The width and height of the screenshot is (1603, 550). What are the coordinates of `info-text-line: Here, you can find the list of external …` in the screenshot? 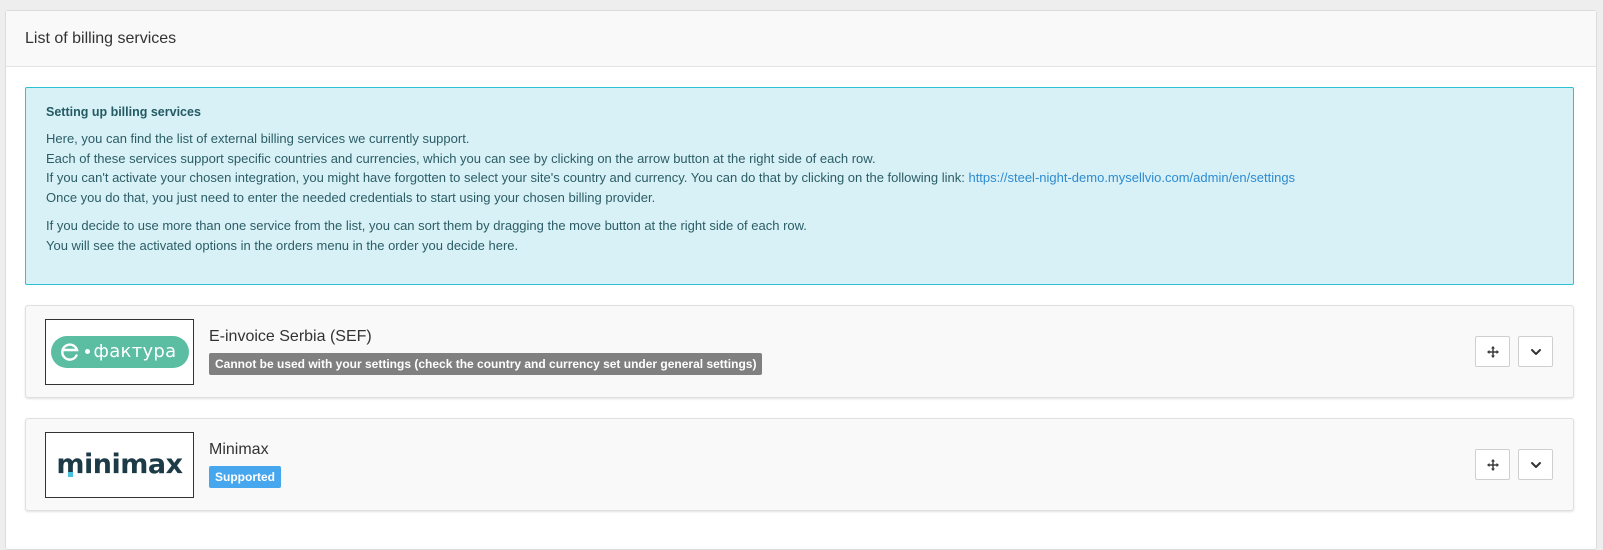 It's located at (258, 138).